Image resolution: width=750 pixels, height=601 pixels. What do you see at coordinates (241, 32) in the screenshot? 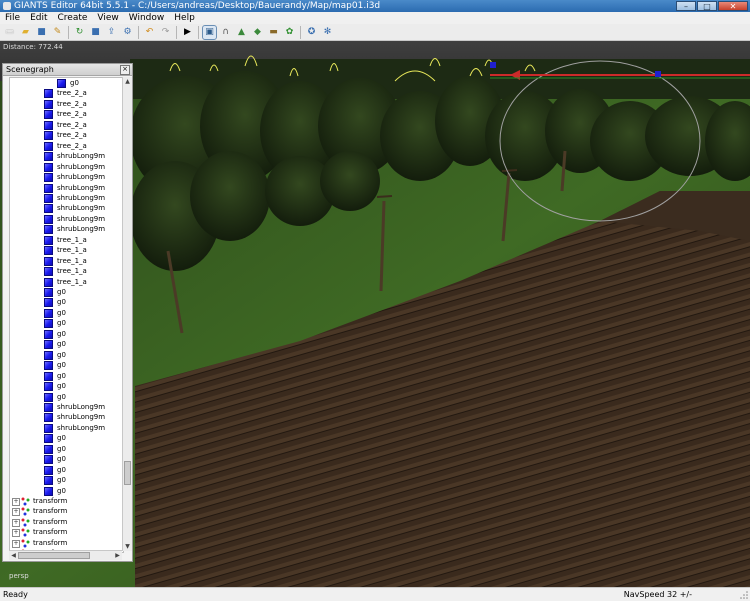
I see `landscape-icon: ▲` at bounding box center [241, 32].